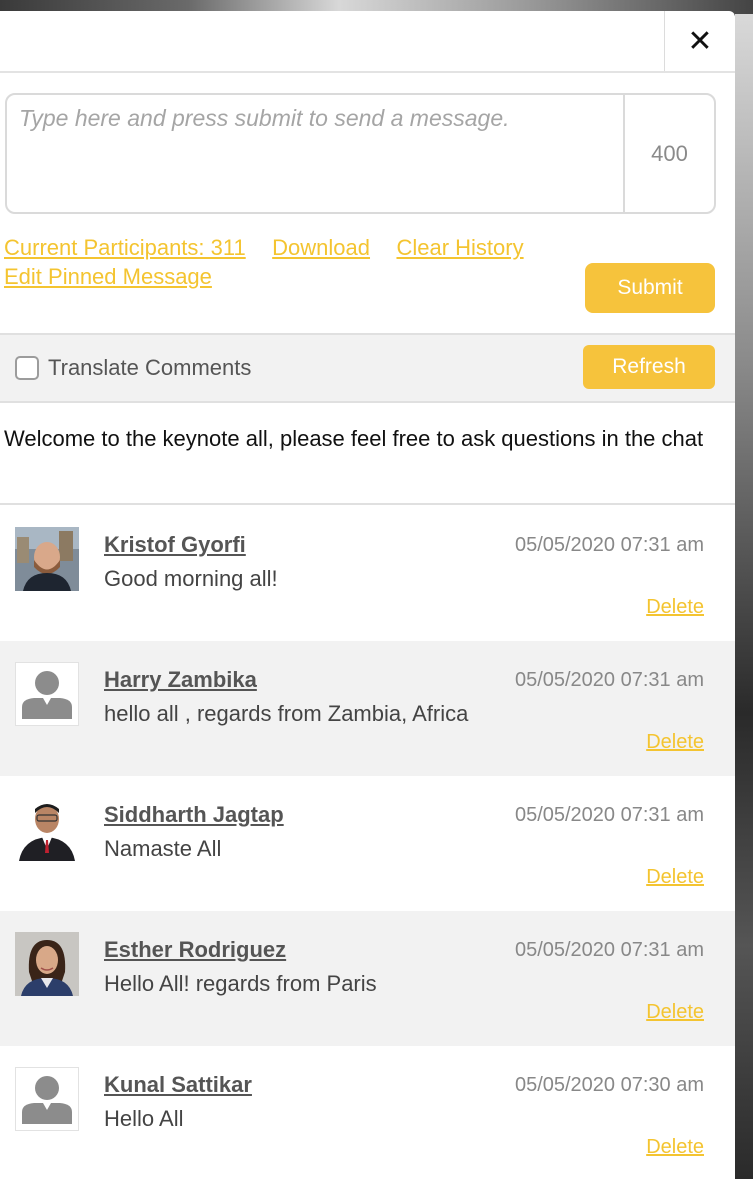  I want to click on participants-link: Current Participants: 311, so click(125, 247).